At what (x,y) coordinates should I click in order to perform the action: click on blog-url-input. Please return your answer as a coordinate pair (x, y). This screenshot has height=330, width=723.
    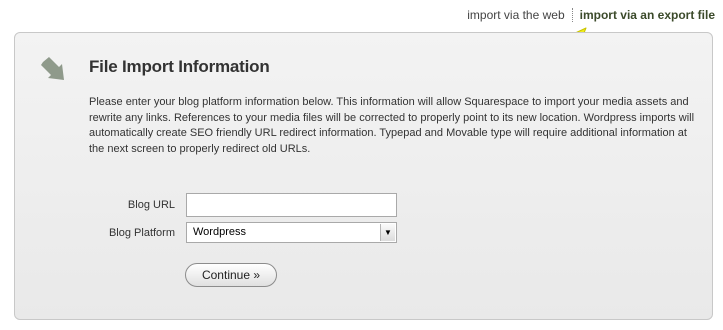
    Looking at the image, I should click on (291, 205).